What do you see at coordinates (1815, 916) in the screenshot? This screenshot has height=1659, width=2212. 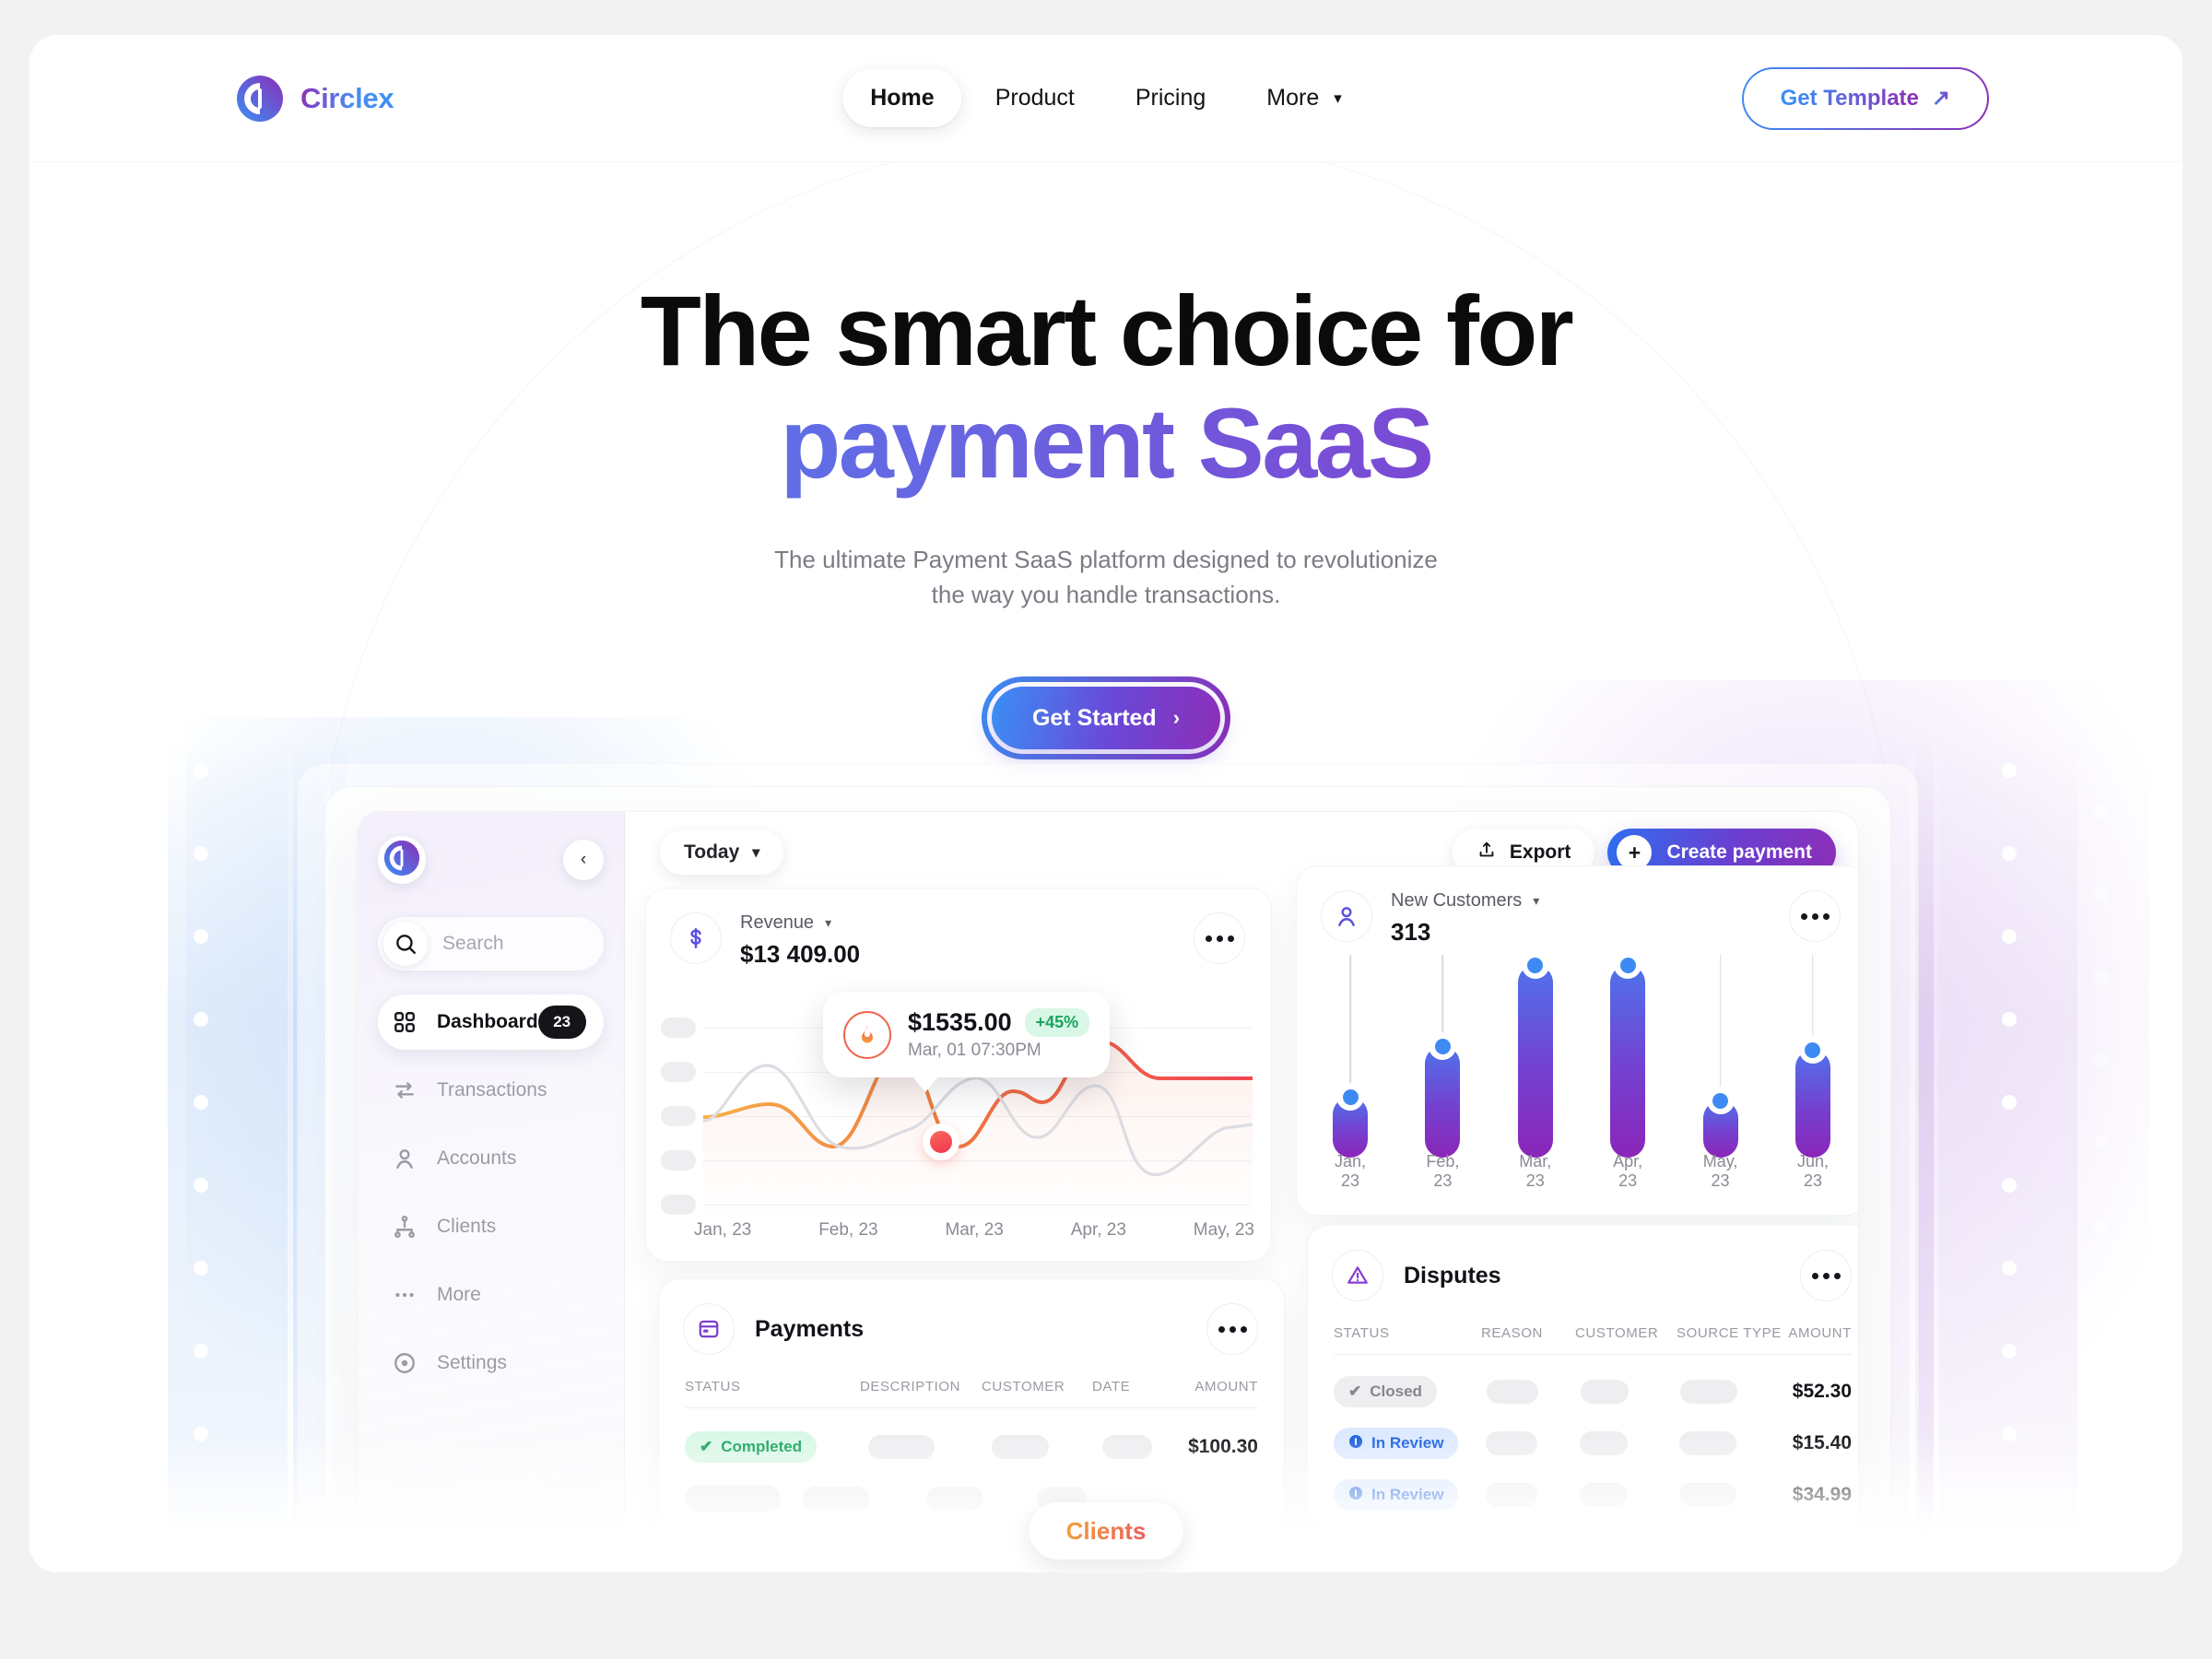 I see `customers-card-menu-button` at bounding box center [1815, 916].